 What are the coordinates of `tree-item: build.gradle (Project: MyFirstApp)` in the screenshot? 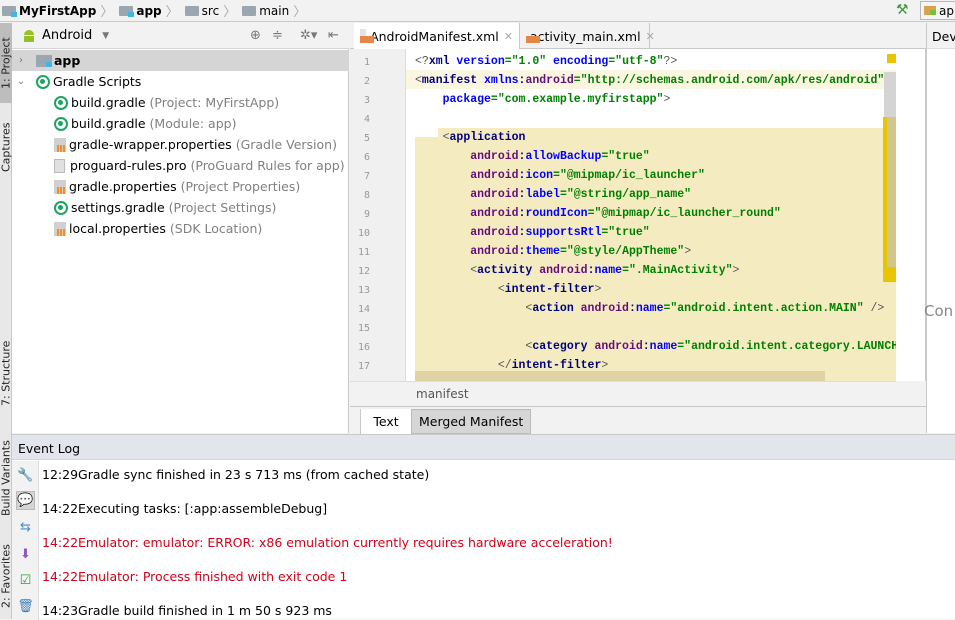 It's located at (180, 102).